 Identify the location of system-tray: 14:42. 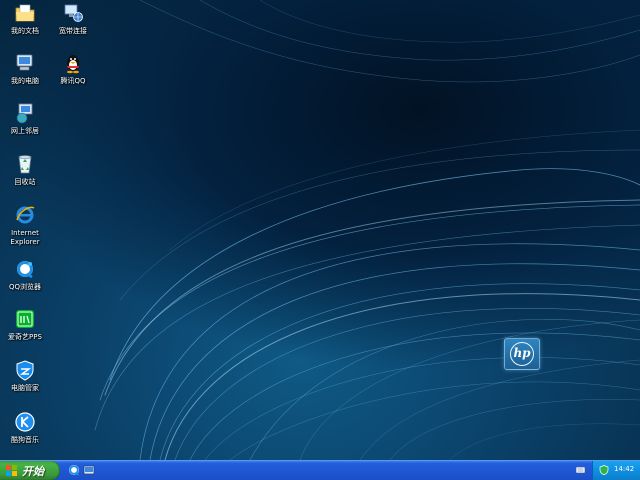
(616, 470).